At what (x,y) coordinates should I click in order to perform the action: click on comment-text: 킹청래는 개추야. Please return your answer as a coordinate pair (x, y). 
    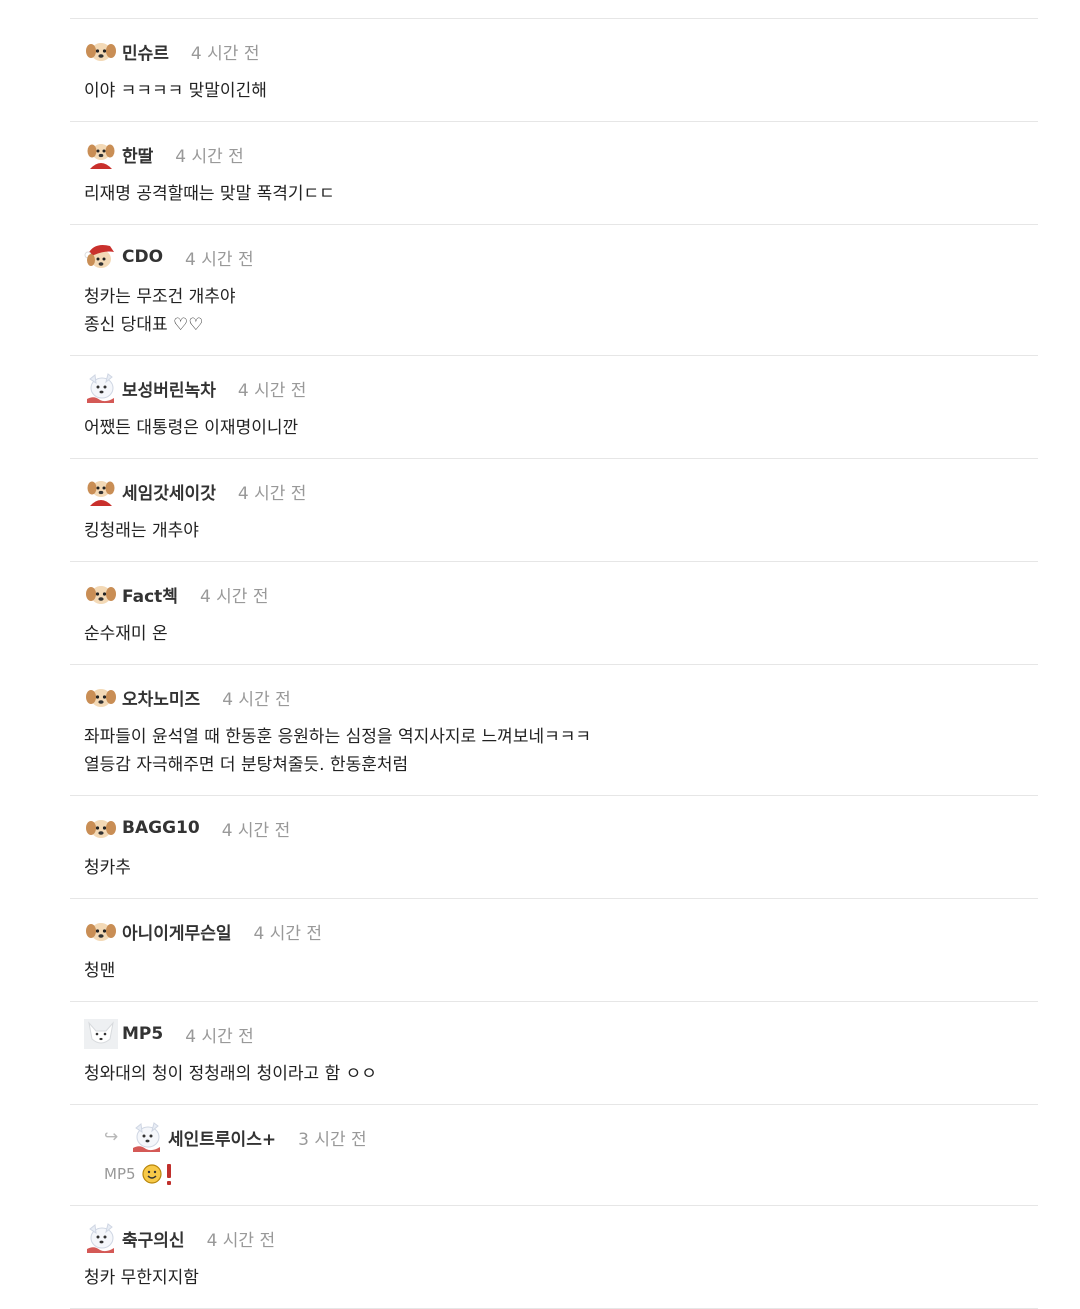
    Looking at the image, I should click on (141, 531).